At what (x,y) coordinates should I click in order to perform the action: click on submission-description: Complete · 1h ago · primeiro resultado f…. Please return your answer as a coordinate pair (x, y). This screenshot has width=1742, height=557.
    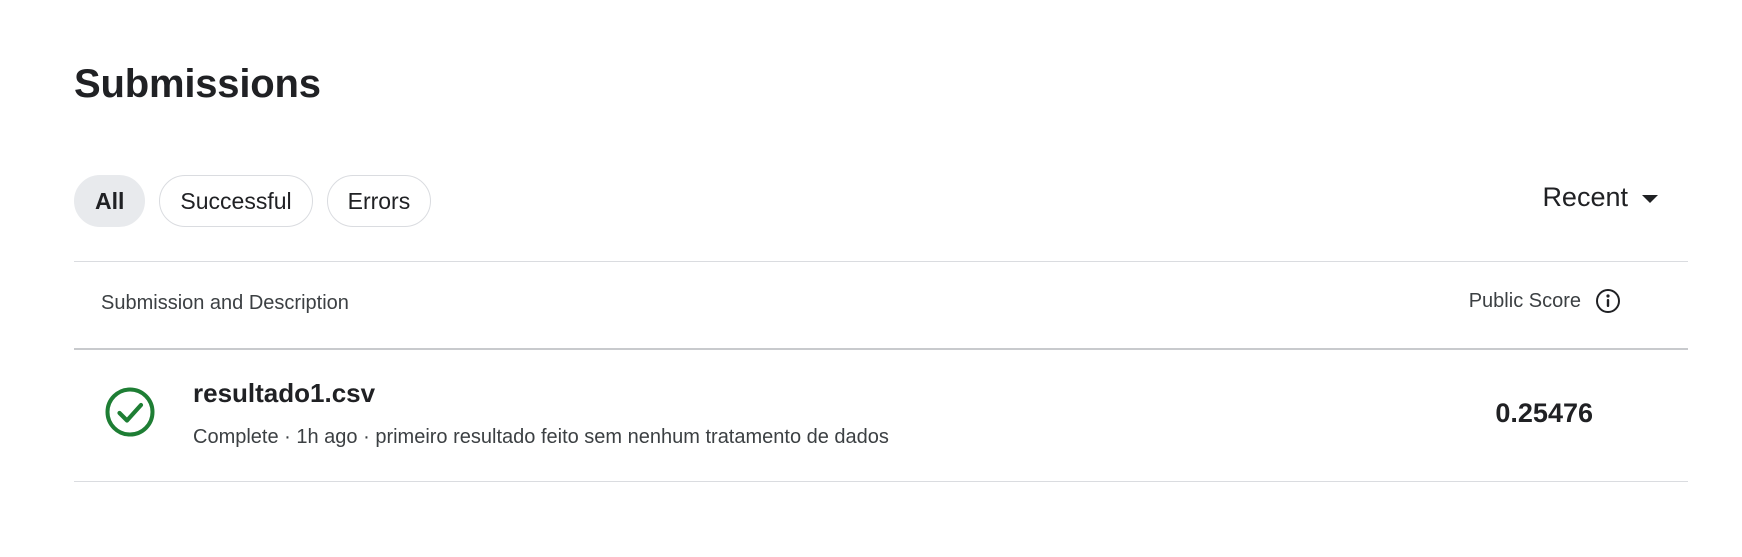
    Looking at the image, I should click on (541, 437).